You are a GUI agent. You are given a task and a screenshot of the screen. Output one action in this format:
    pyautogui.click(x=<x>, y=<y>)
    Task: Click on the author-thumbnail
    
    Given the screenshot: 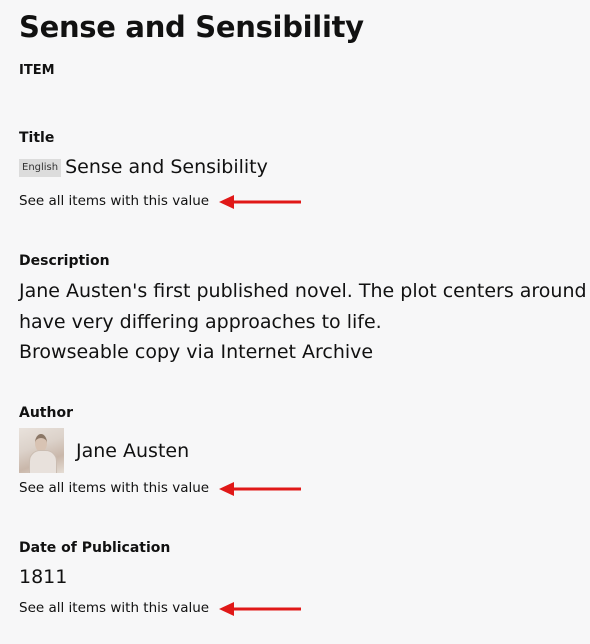 What is the action you would take?
    pyautogui.click(x=41, y=450)
    